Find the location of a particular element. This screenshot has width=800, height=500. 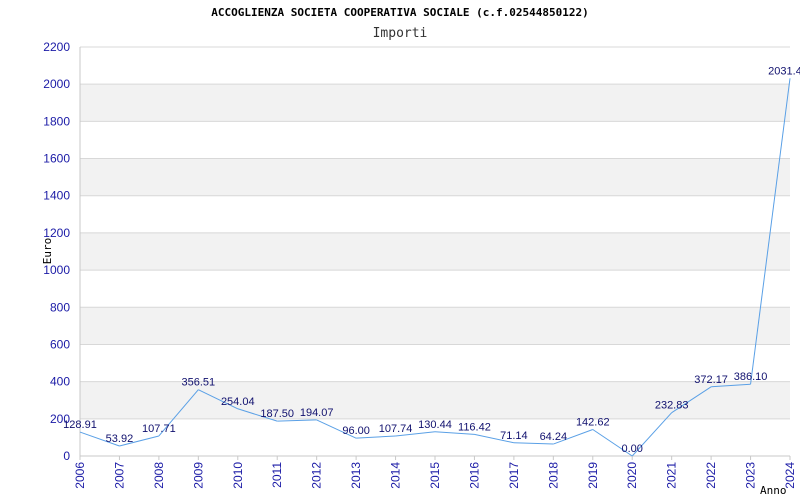

data-label: 130.44 is located at coordinates (435, 425).